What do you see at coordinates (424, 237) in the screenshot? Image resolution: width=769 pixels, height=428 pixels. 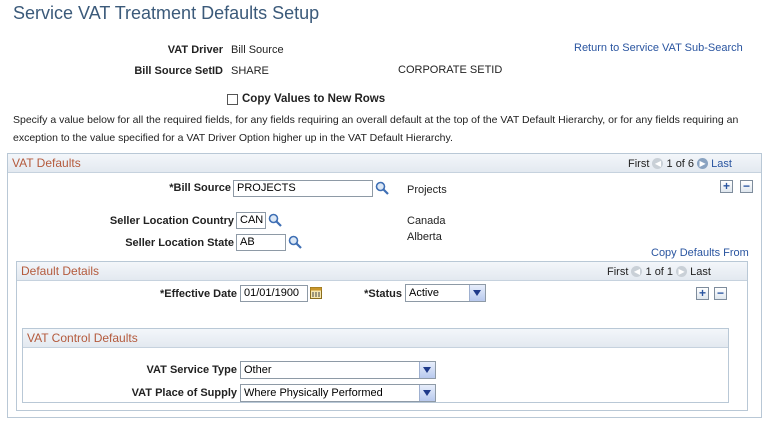 I see `state-description: Alberta` at bounding box center [424, 237].